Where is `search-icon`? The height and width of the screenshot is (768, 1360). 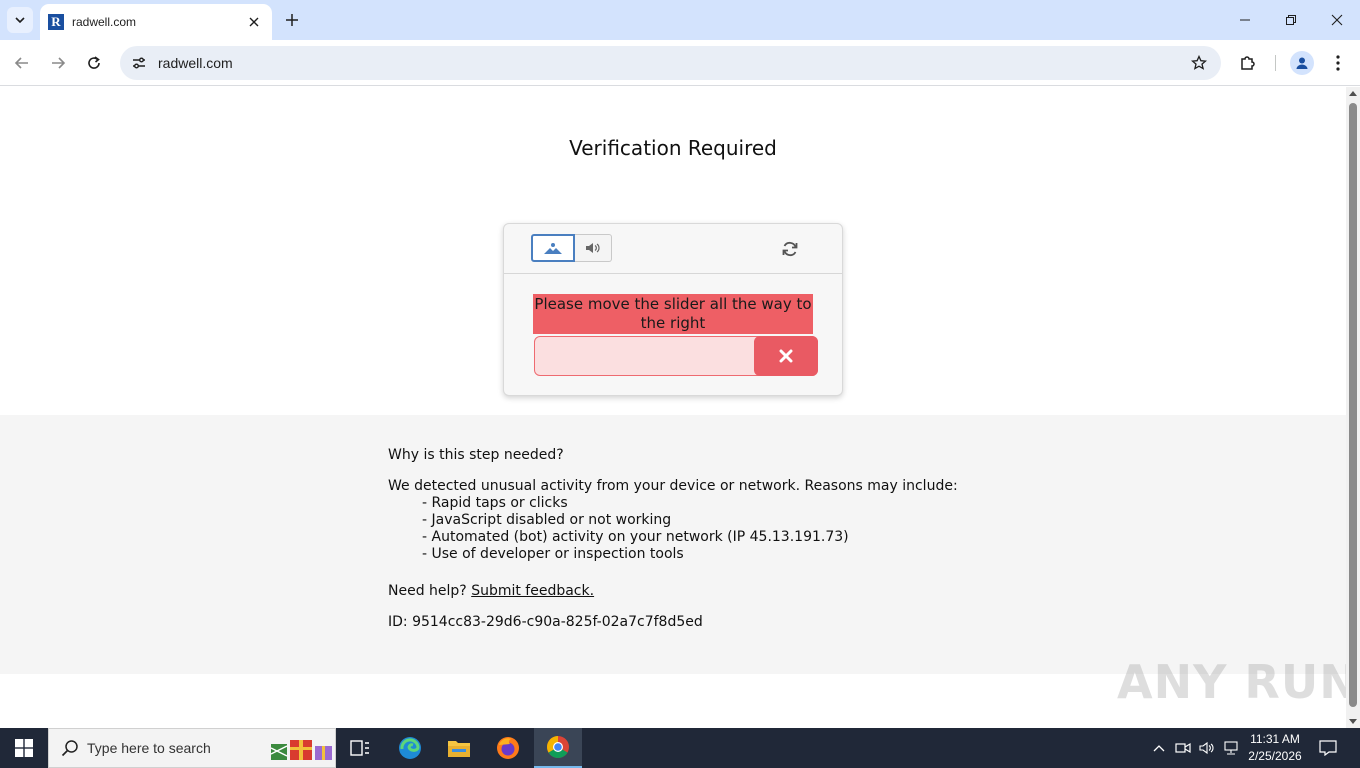
search-icon is located at coordinates (69, 748).